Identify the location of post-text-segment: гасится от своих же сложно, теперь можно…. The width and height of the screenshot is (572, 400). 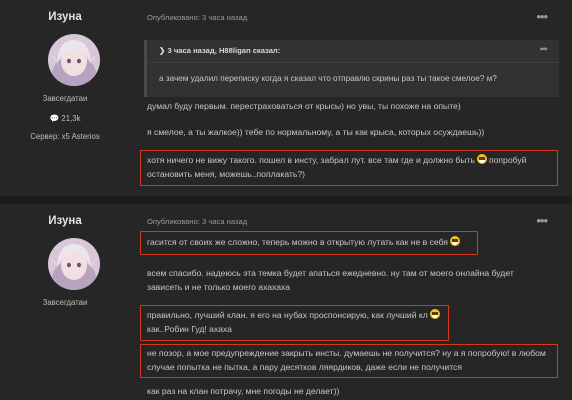
(297, 242).